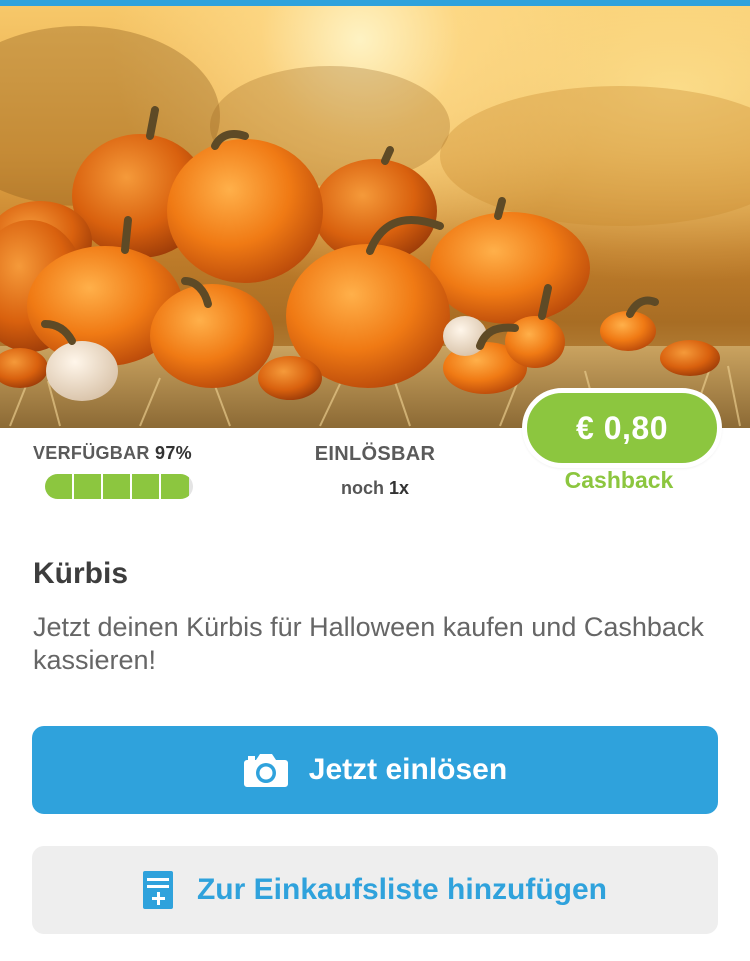 This screenshot has width=750, height=961. What do you see at coordinates (399, 488) in the screenshot?
I see `redeemable-count-value: 1x` at bounding box center [399, 488].